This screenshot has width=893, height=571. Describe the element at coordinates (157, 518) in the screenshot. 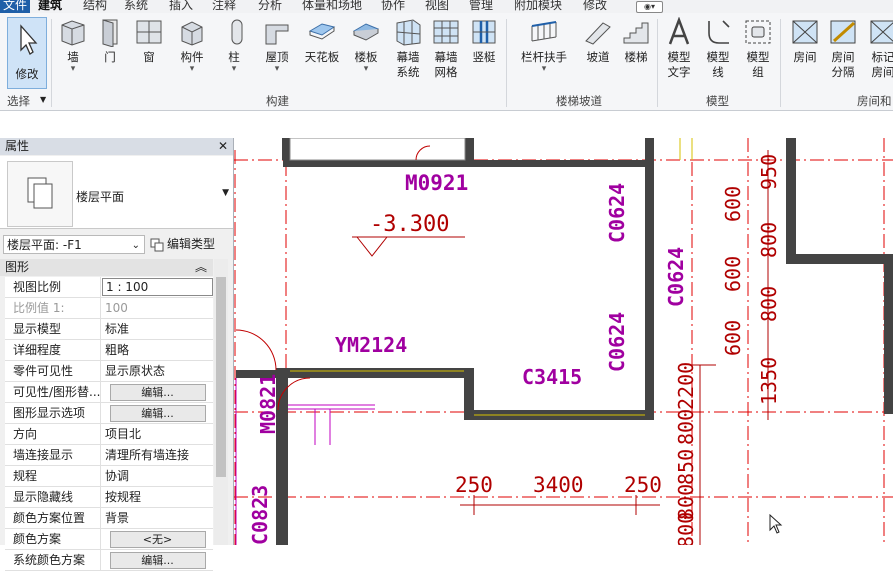

I see `prop-value: 背景` at that location.